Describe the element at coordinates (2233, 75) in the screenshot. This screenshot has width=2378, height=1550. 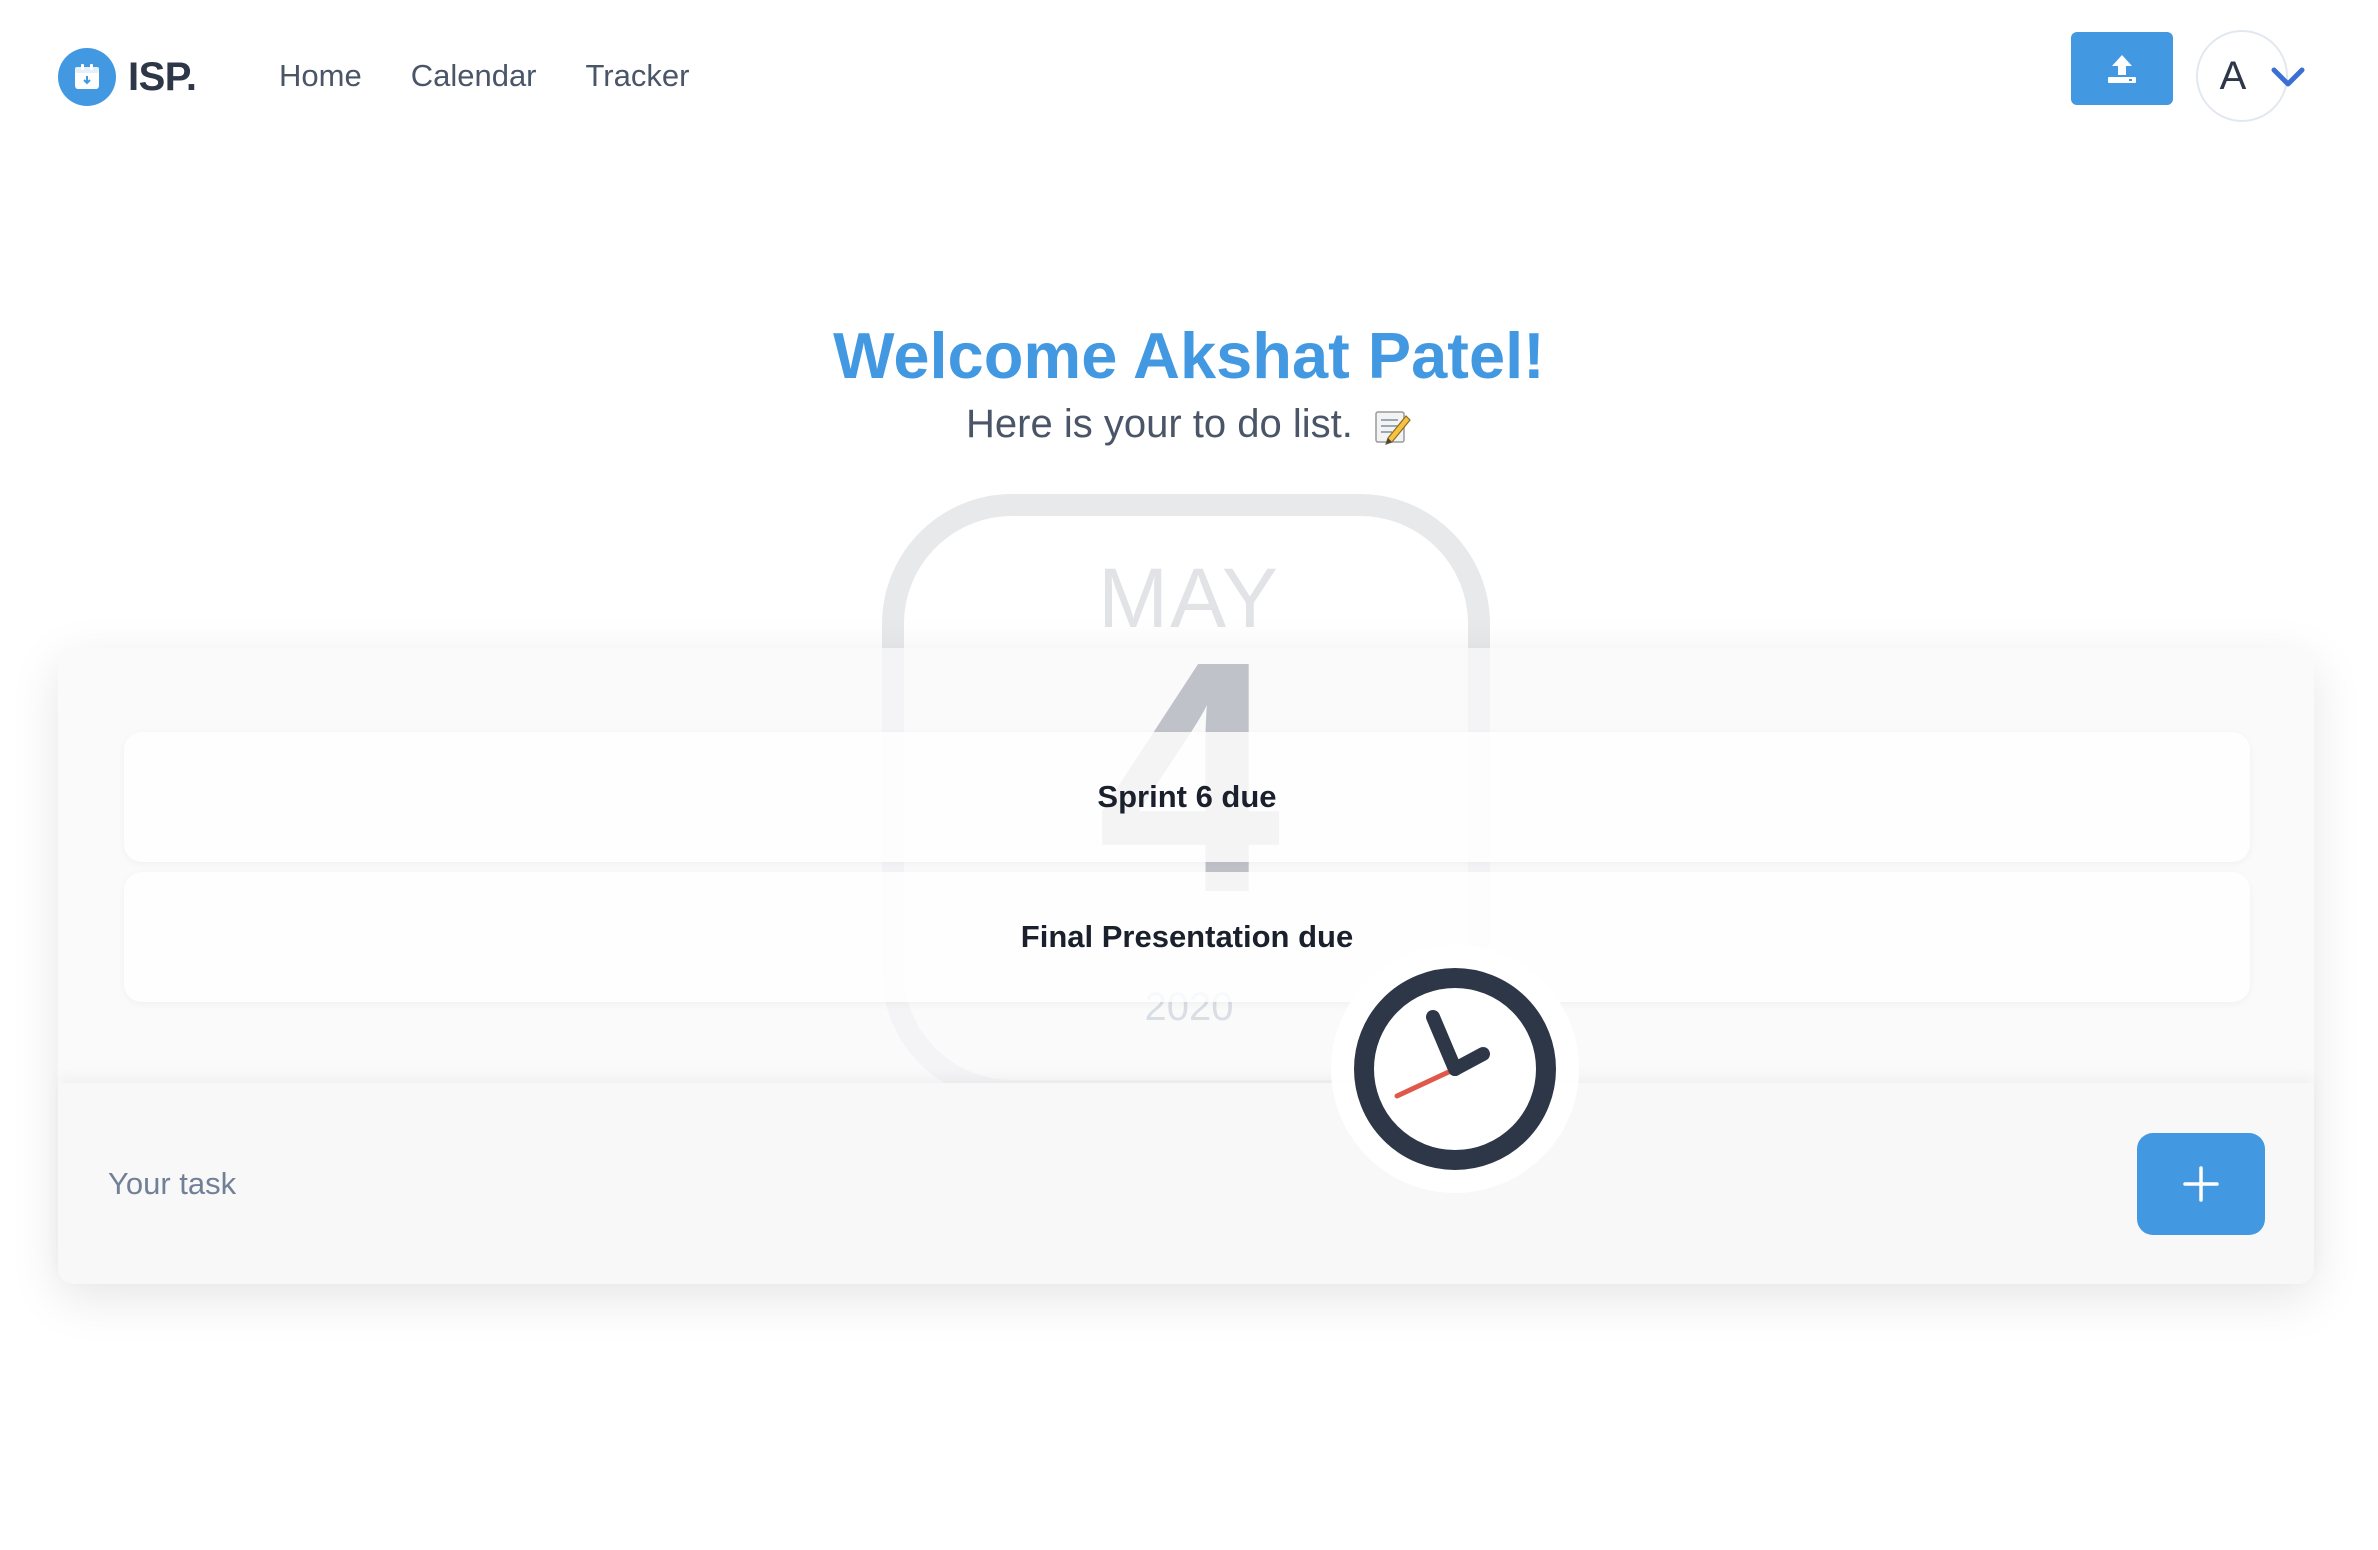
I see `avatar-letter: A` at that location.